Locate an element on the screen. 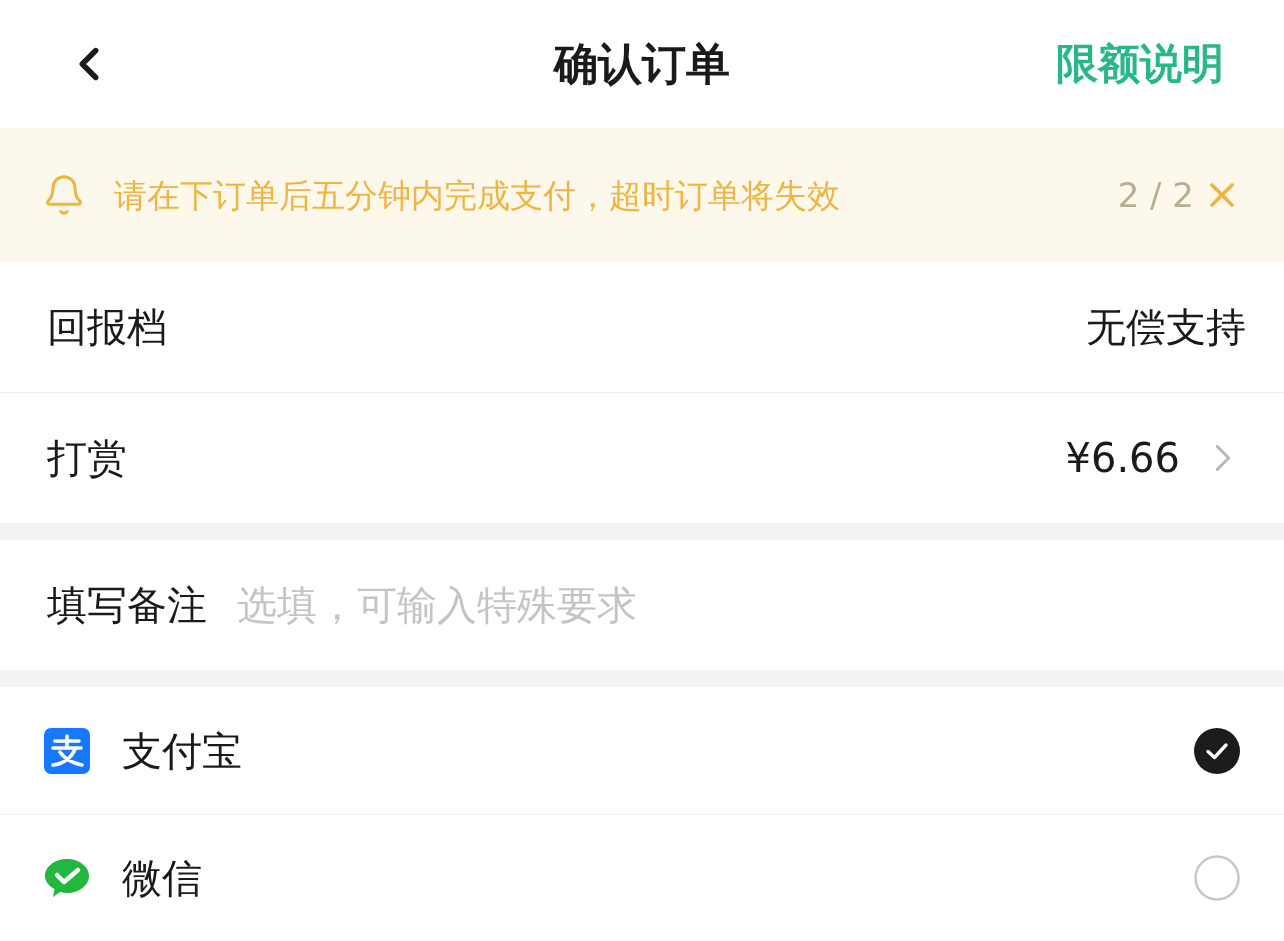 This screenshot has height=941, width=1284. empty-circle-icon is located at coordinates (1217, 878).